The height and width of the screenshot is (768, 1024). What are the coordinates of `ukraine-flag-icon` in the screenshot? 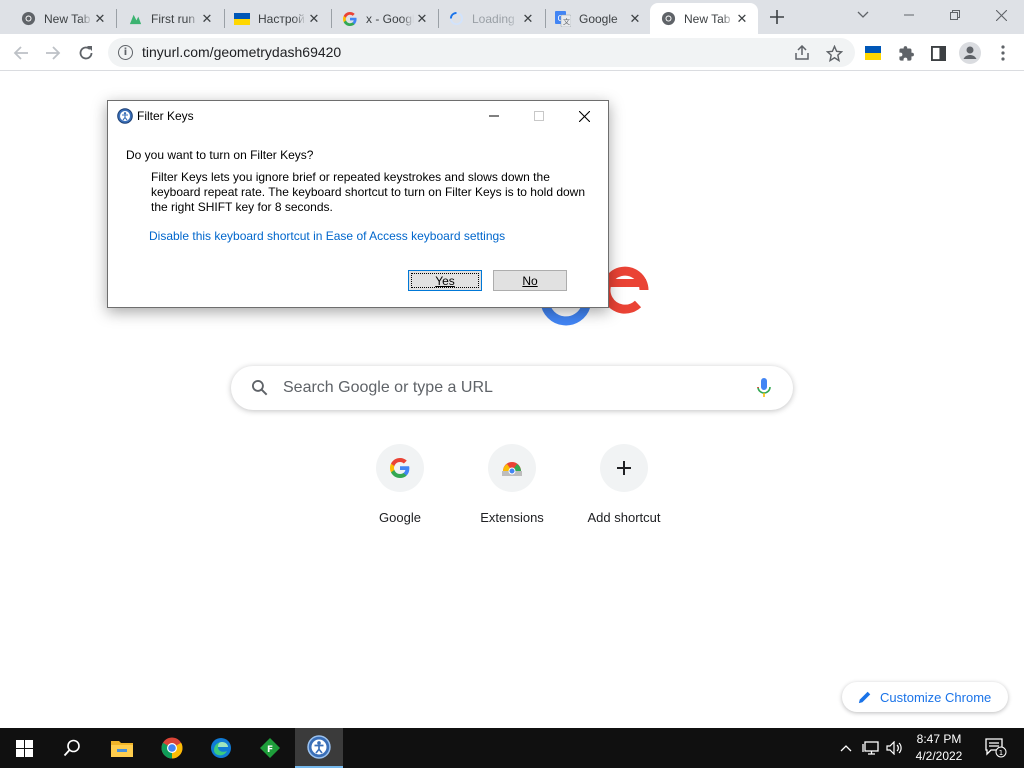 It's located at (873, 53).